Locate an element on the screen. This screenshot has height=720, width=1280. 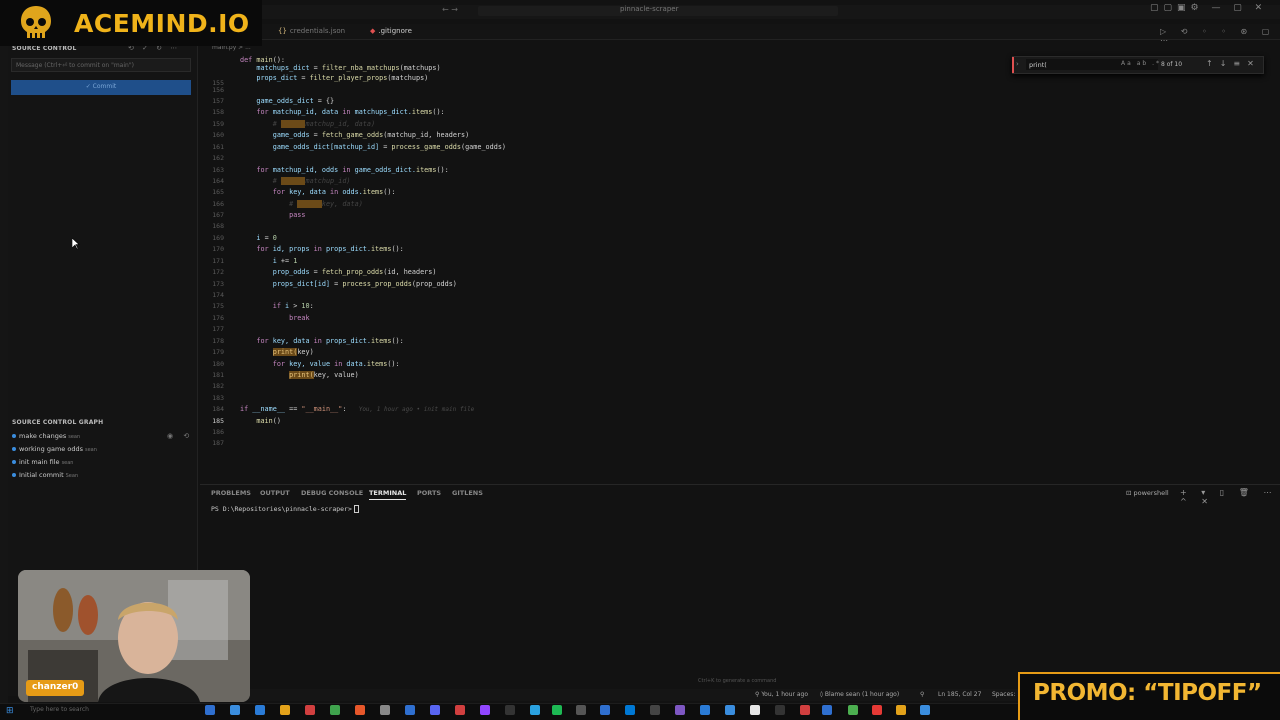
line-number: 180 is located at coordinates (218, 364).